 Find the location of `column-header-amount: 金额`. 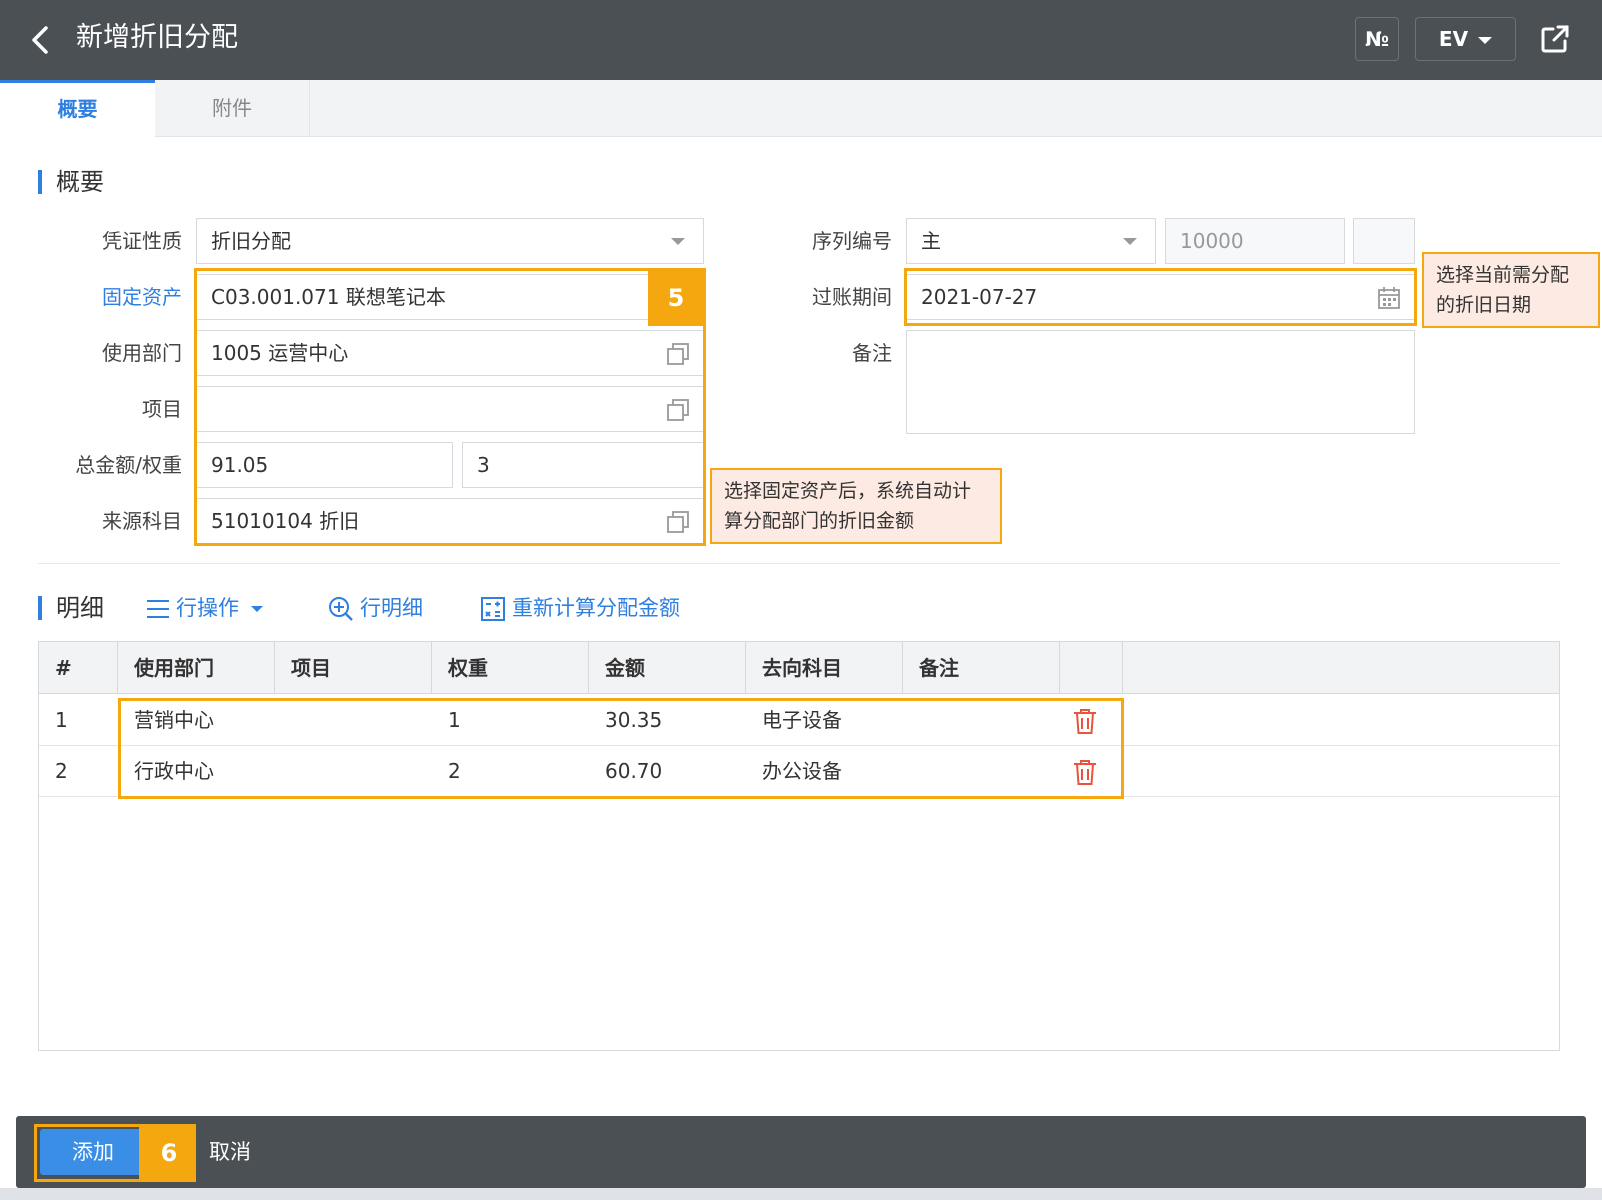

column-header-amount: 金额 is located at coordinates (667, 668).